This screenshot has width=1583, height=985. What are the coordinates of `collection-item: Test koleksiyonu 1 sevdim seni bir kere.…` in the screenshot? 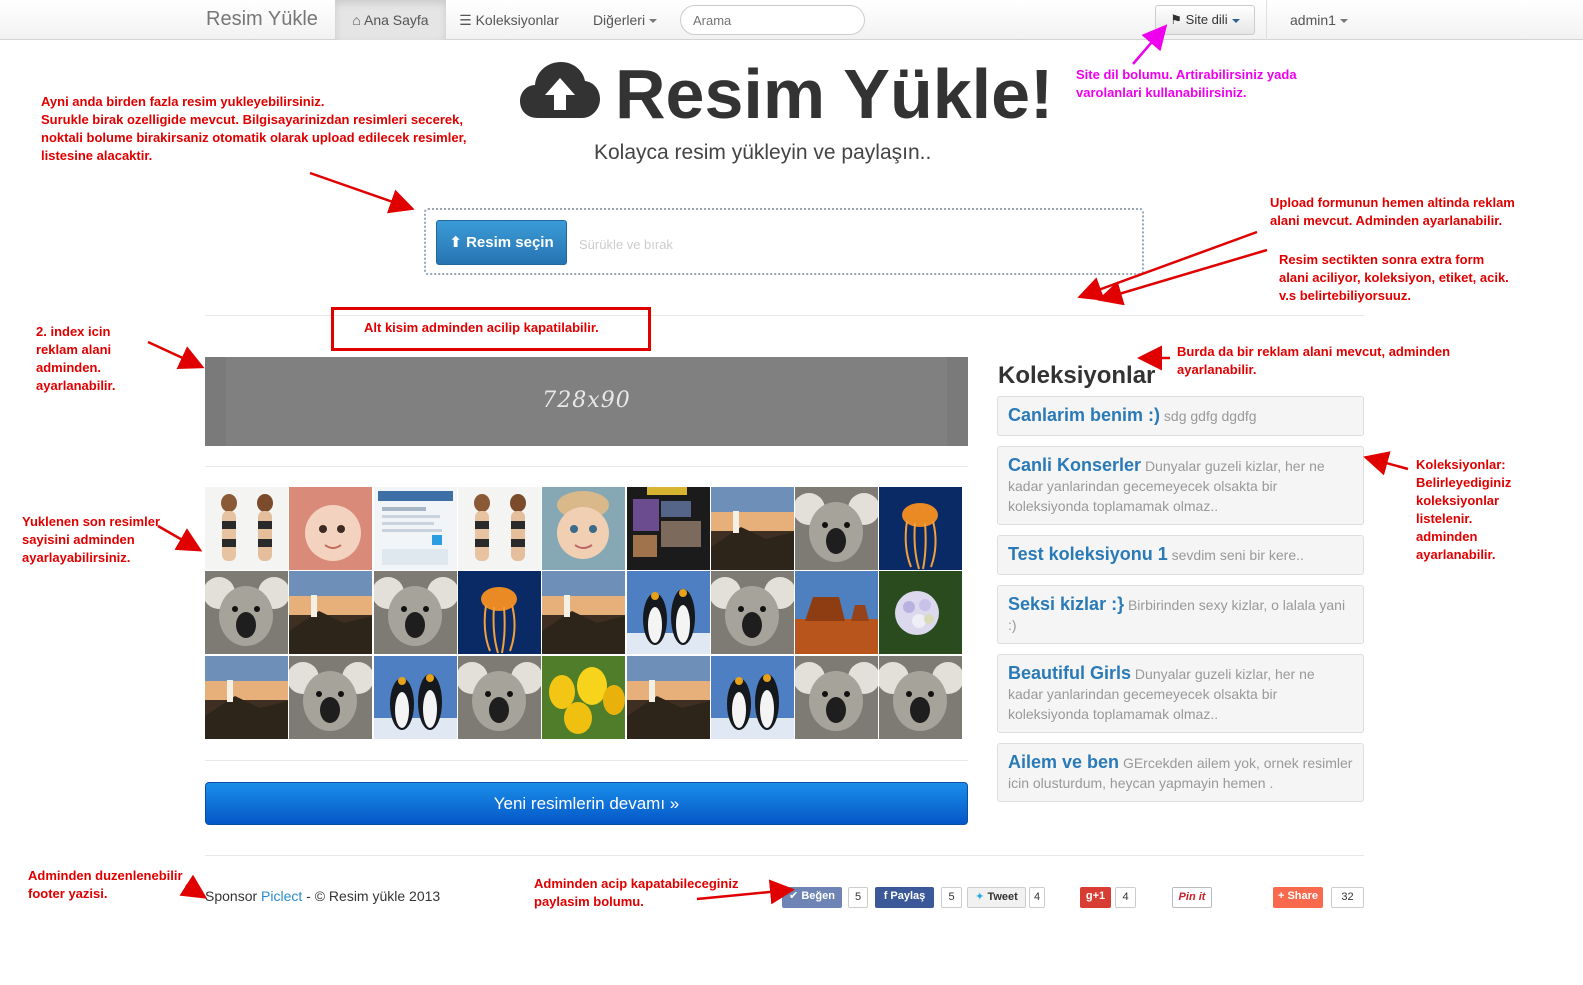 It's located at (1180, 555).